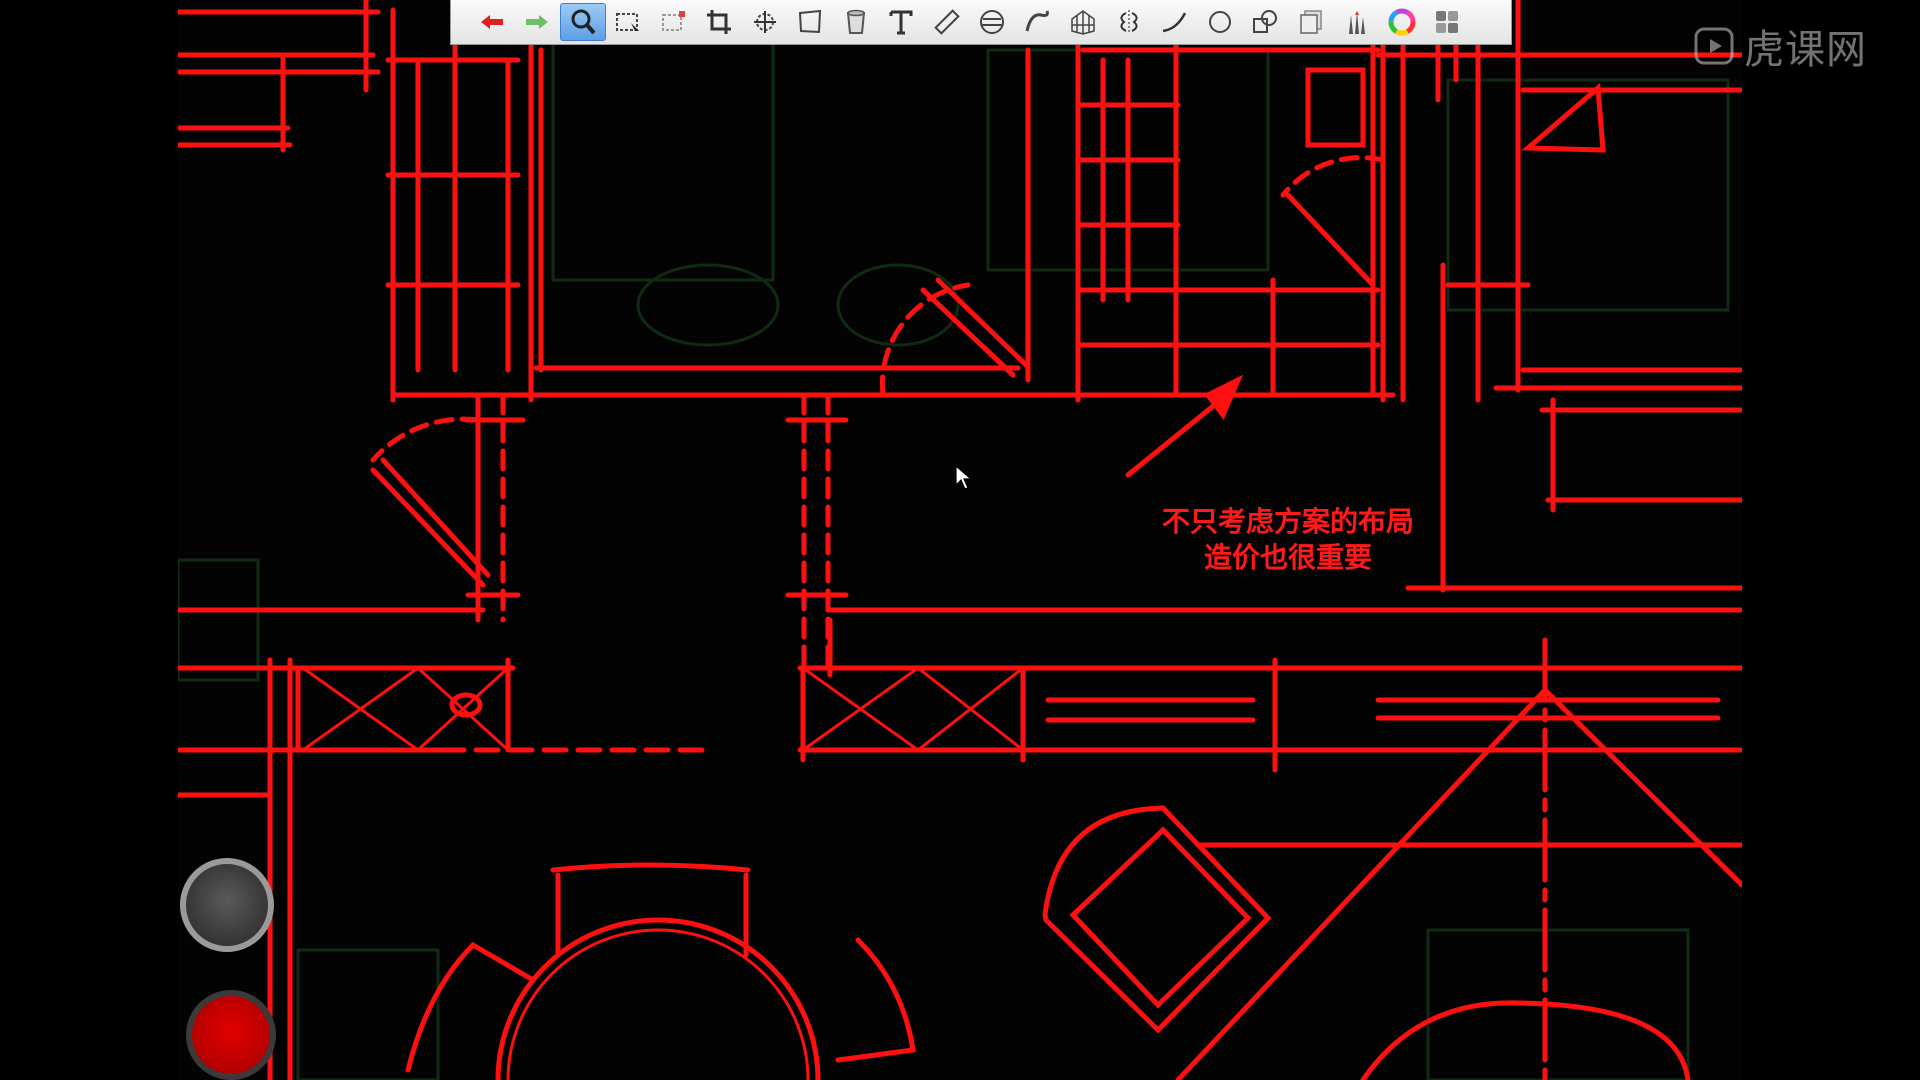 The height and width of the screenshot is (1080, 1920). What do you see at coordinates (964, 477) in the screenshot?
I see `mouse-cursor-icon` at bounding box center [964, 477].